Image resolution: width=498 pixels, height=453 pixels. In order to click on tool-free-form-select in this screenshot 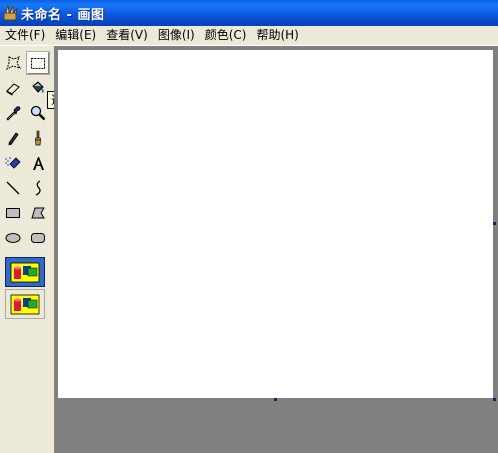, I will do `click(13, 63)`.